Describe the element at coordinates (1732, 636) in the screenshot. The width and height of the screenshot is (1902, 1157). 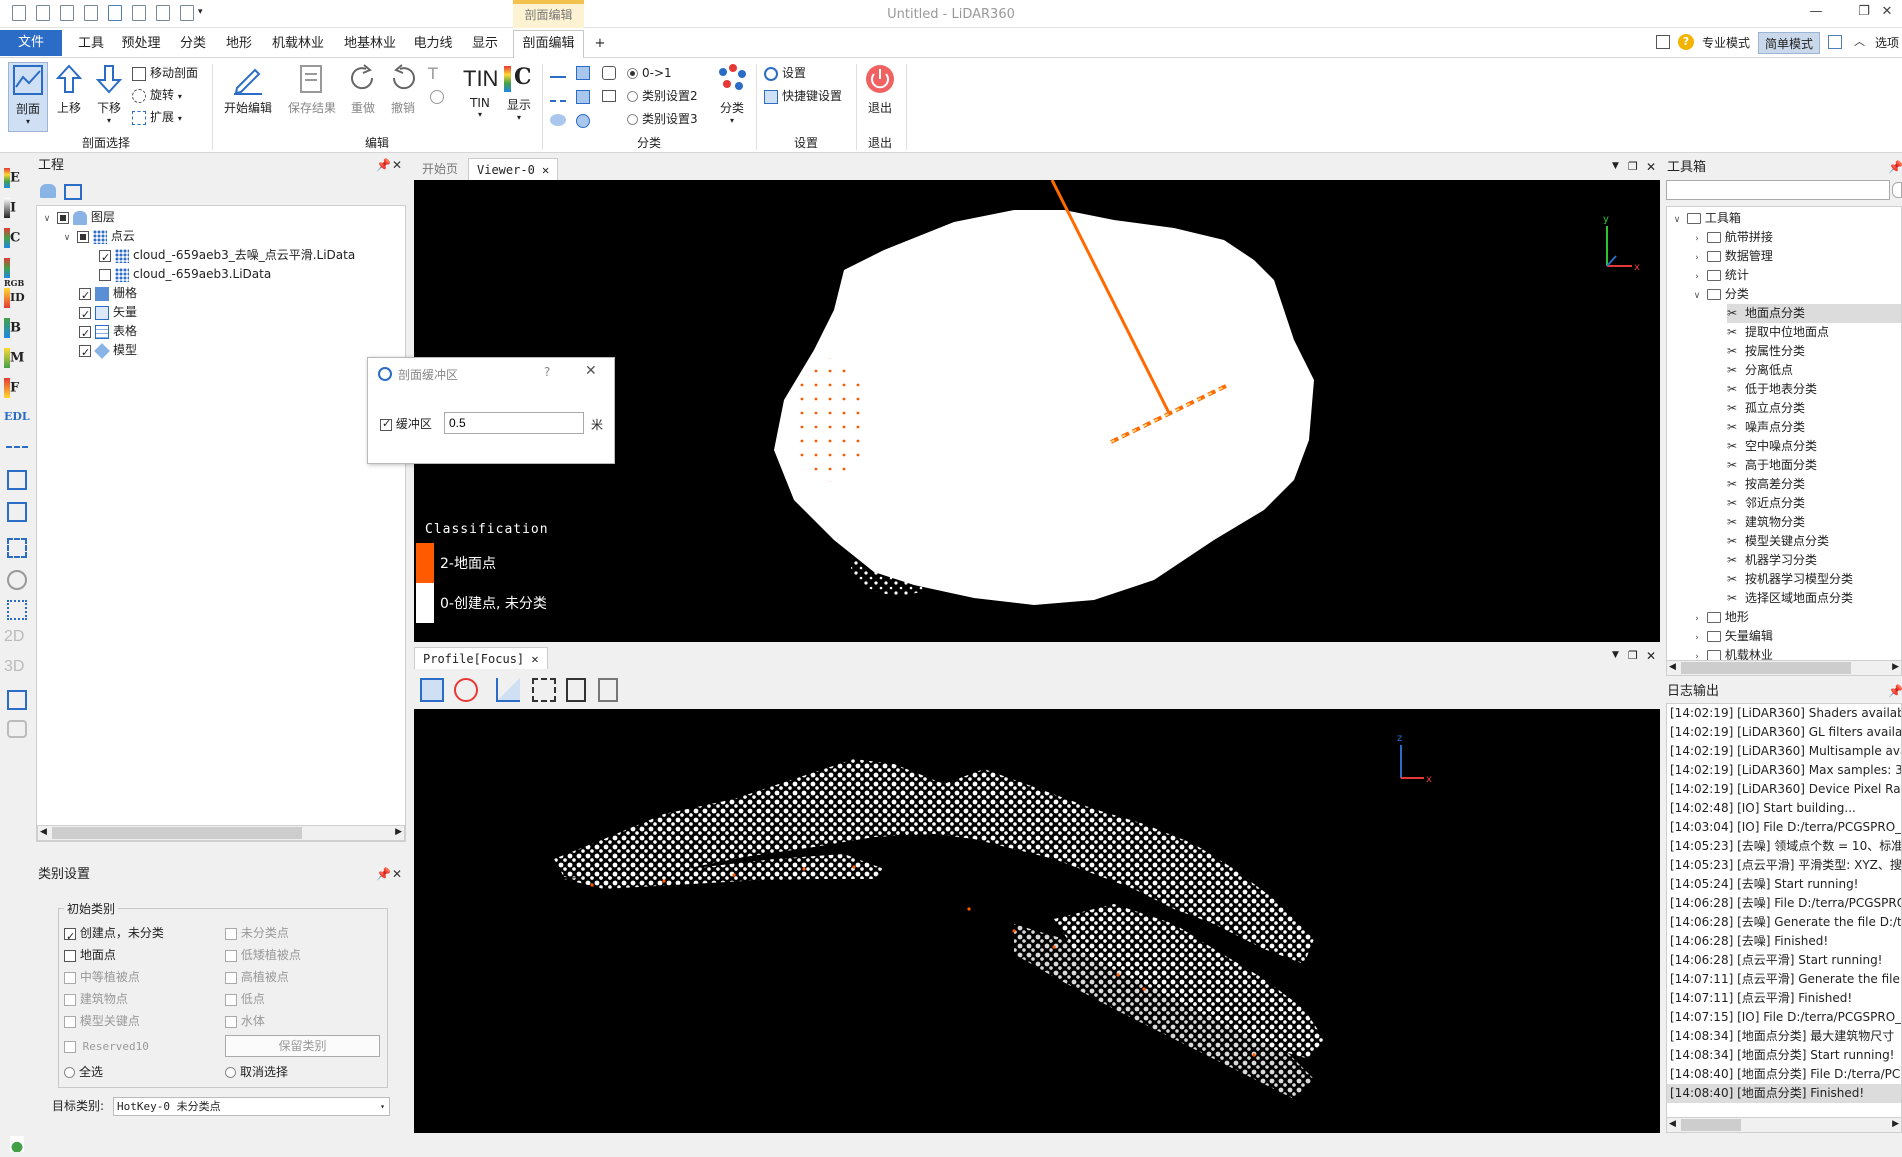
I see `toolbox-group-vector-edit: › 矢量编辑` at that location.